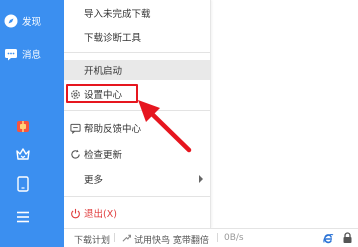  What do you see at coordinates (32, 22) in the screenshot?
I see `sidebar-item-label: 发现` at bounding box center [32, 22].